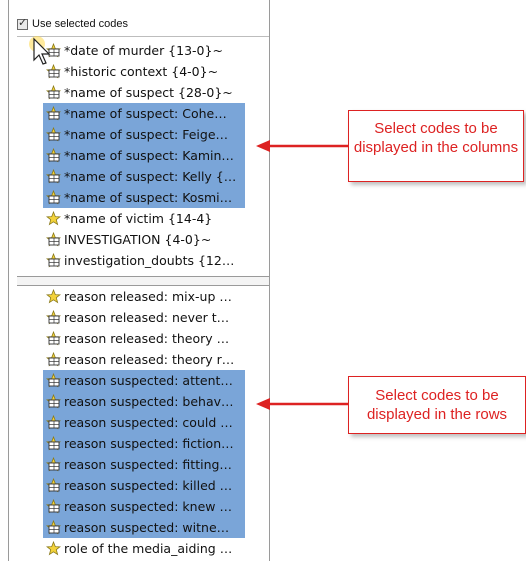  I want to click on list-splitter, so click(143, 281).